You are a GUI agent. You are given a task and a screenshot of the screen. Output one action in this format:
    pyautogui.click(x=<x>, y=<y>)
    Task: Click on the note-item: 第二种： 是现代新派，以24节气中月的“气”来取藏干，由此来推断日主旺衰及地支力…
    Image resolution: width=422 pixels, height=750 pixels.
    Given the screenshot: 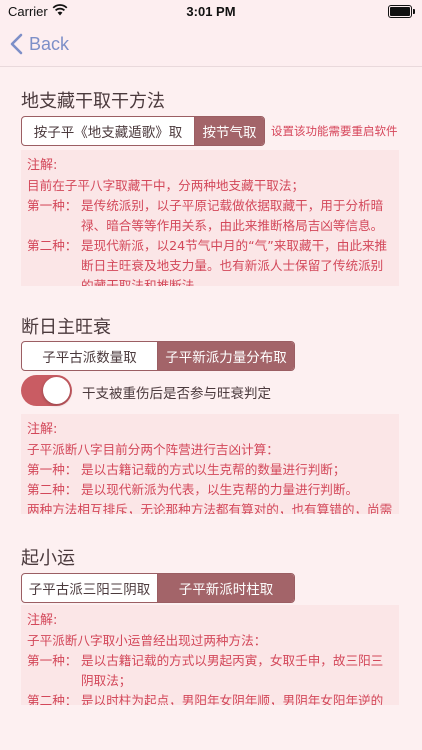 What is the action you would take?
    pyautogui.click(x=210, y=261)
    